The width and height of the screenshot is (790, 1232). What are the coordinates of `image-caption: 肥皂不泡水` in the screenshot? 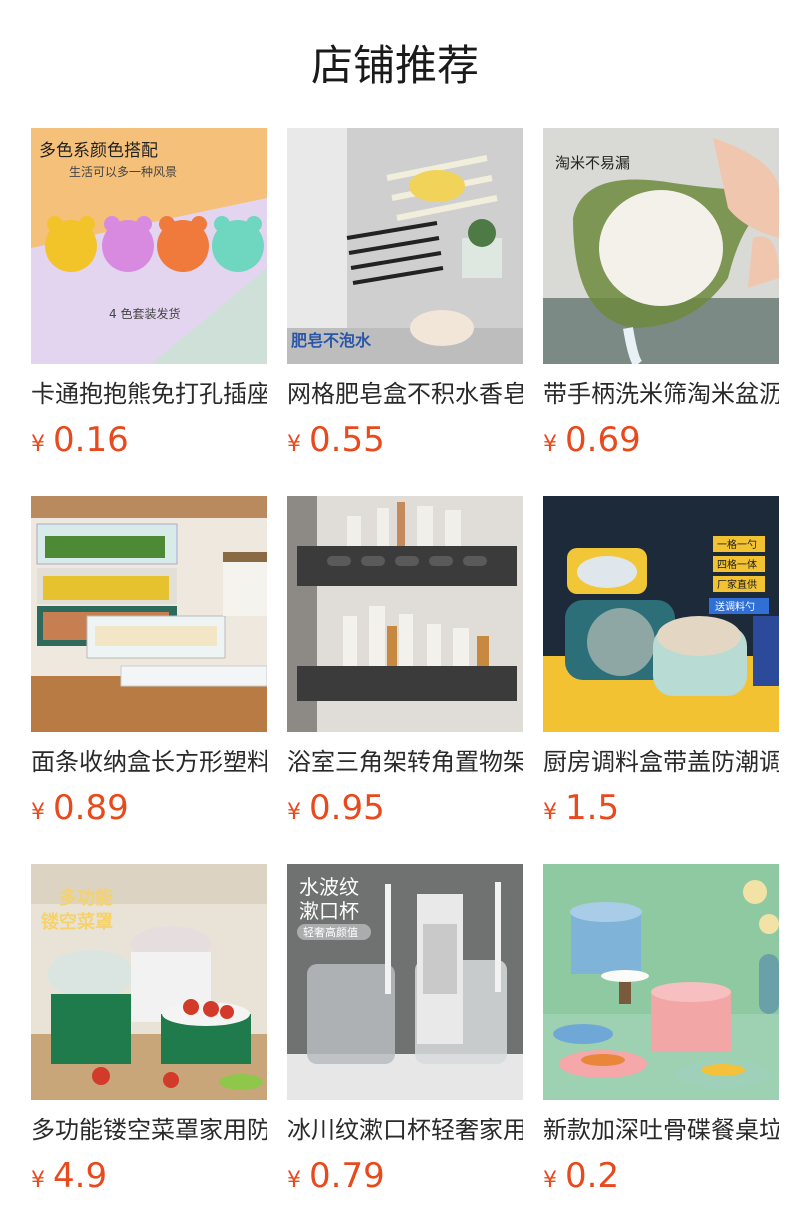 It's located at (331, 340).